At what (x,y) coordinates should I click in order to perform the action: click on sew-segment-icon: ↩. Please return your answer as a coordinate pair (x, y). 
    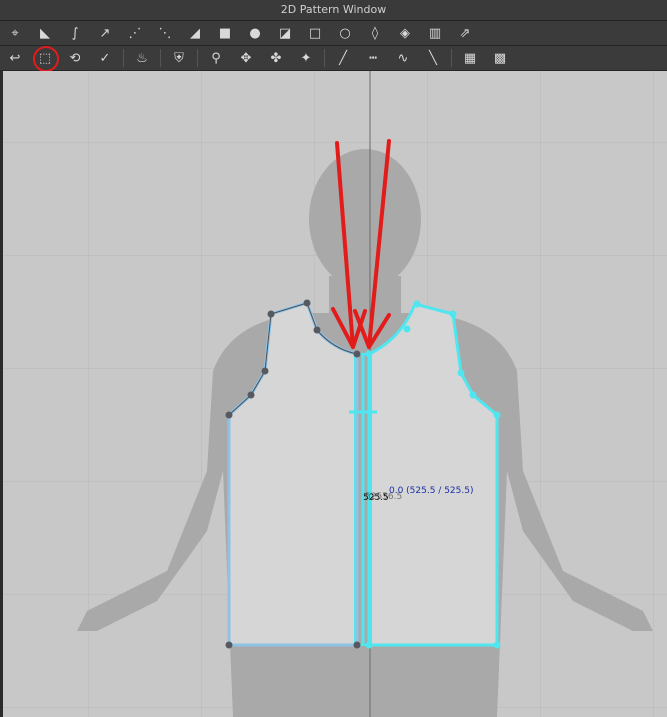
    Looking at the image, I should click on (15, 58).